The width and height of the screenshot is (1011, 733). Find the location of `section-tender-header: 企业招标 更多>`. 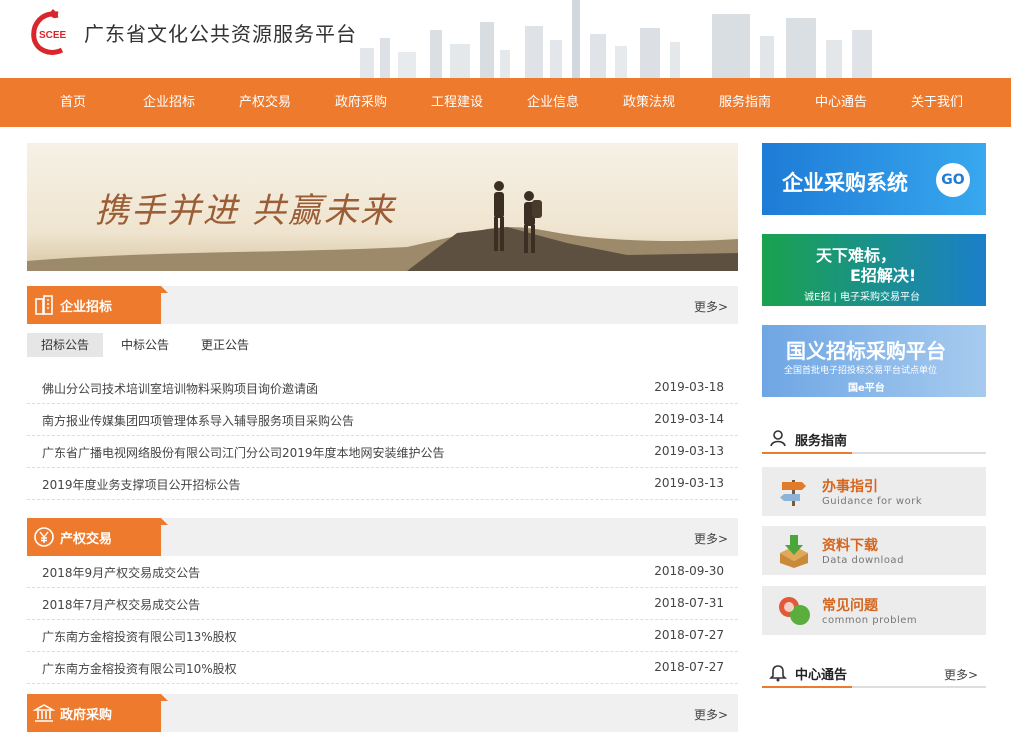

section-tender-header: 企业招标 更多> is located at coordinates (382, 305).